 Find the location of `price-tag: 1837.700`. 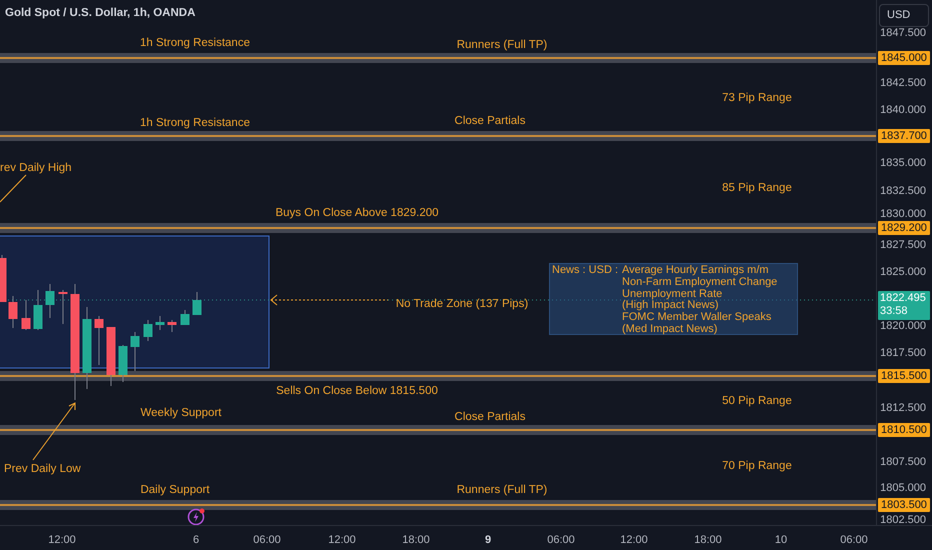

price-tag: 1837.700 is located at coordinates (904, 136).